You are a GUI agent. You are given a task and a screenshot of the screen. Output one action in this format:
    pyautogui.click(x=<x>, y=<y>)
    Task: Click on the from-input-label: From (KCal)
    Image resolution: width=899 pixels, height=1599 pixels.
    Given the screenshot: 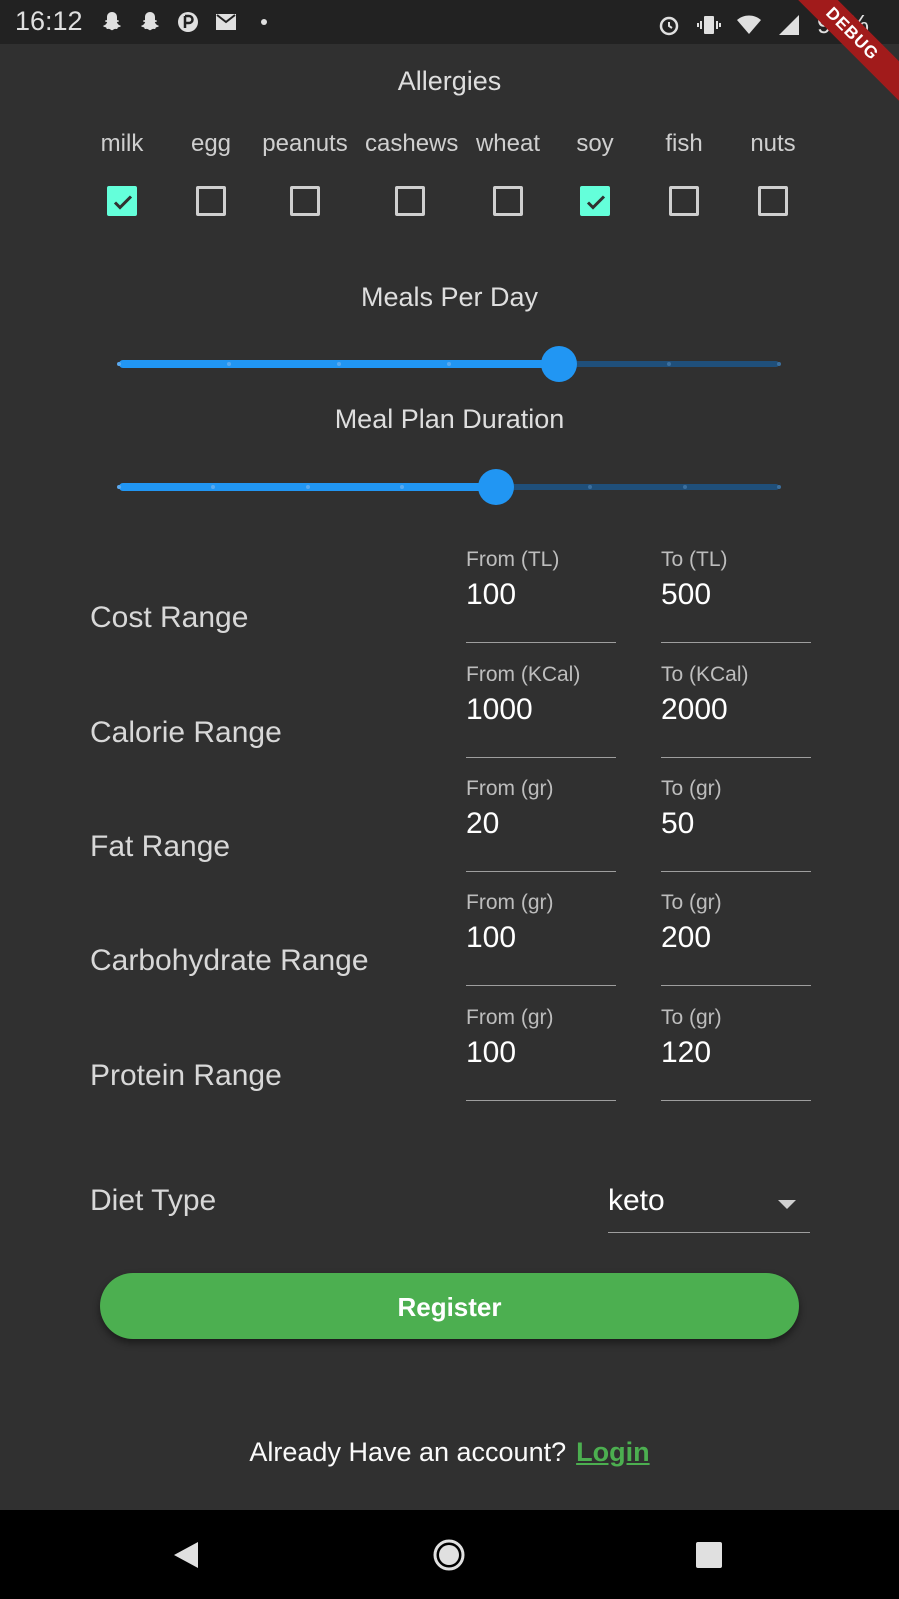 What is the action you would take?
    pyautogui.click(x=523, y=674)
    